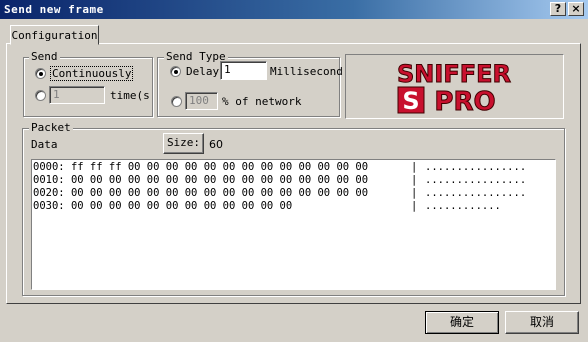 Image resolution: width=588 pixels, height=342 pixels. What do you see at coordinates (49, 193) in the screenshot?
I see `hex-offset: 0020:` at bounding box center [49, 193].